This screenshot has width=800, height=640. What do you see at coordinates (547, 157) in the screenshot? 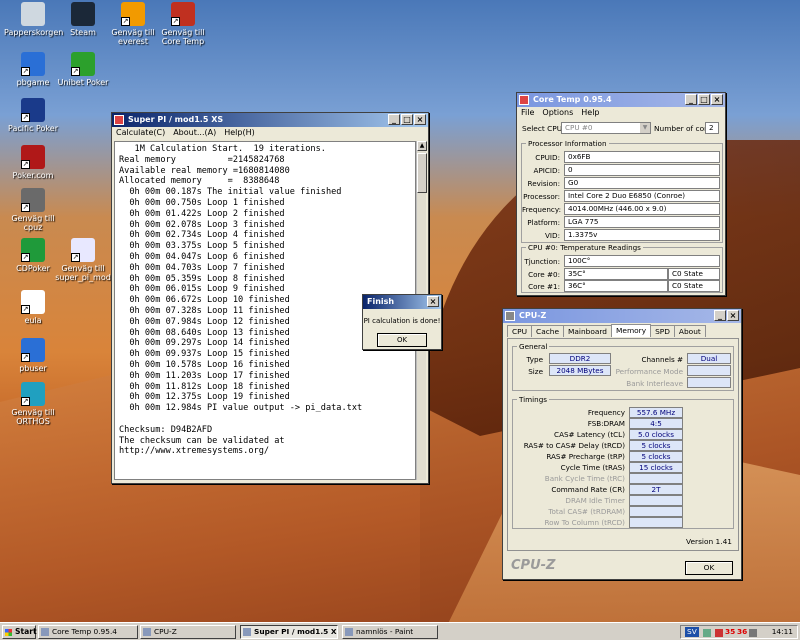
I see `processor-field-label: CPUID:` at bounding box center [547, 157].